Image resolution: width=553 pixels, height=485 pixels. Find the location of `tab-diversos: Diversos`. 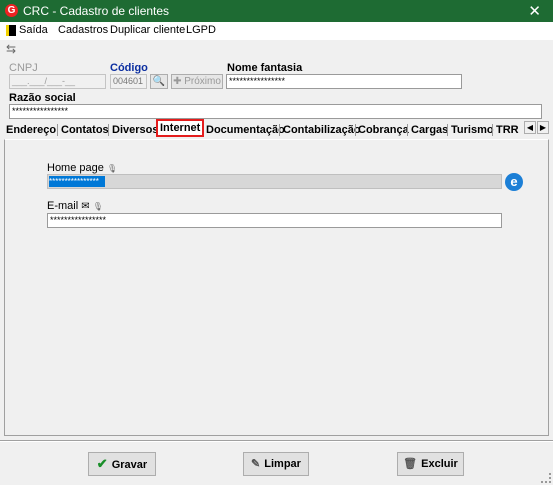

tab-diversos: Diversos is located at coordinates (135, 130).